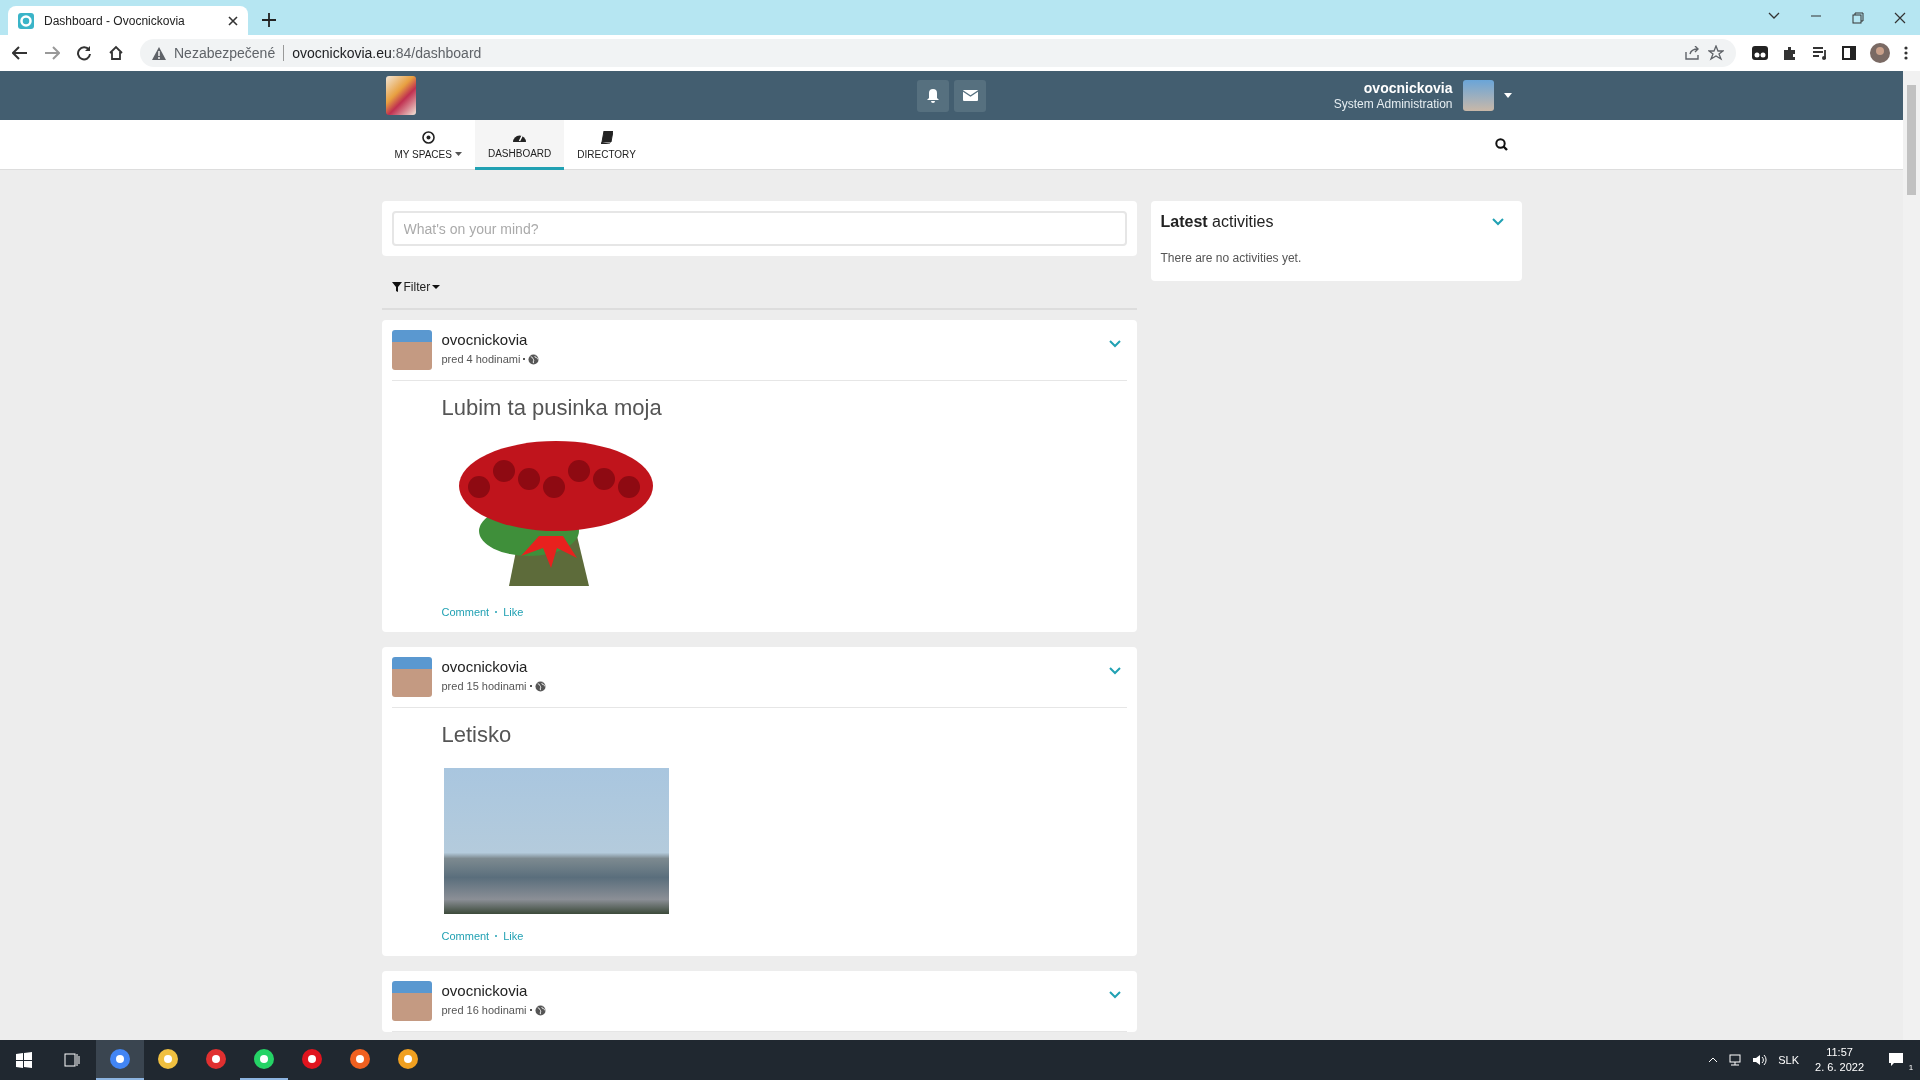 The image size is (1920, 1080). I want to click on chevron-up-icon, so click(1713, 1060).